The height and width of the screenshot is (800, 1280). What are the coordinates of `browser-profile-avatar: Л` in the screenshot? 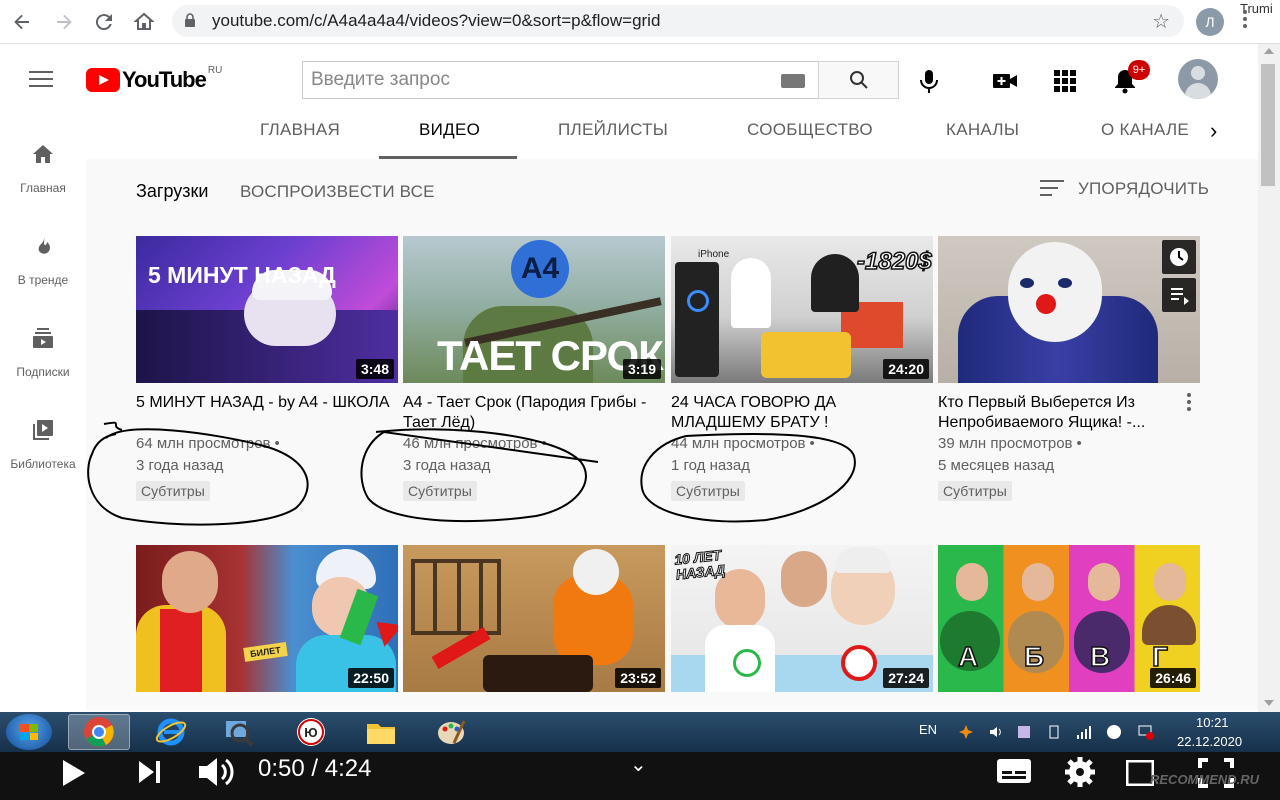 It's located at (1210, 22).